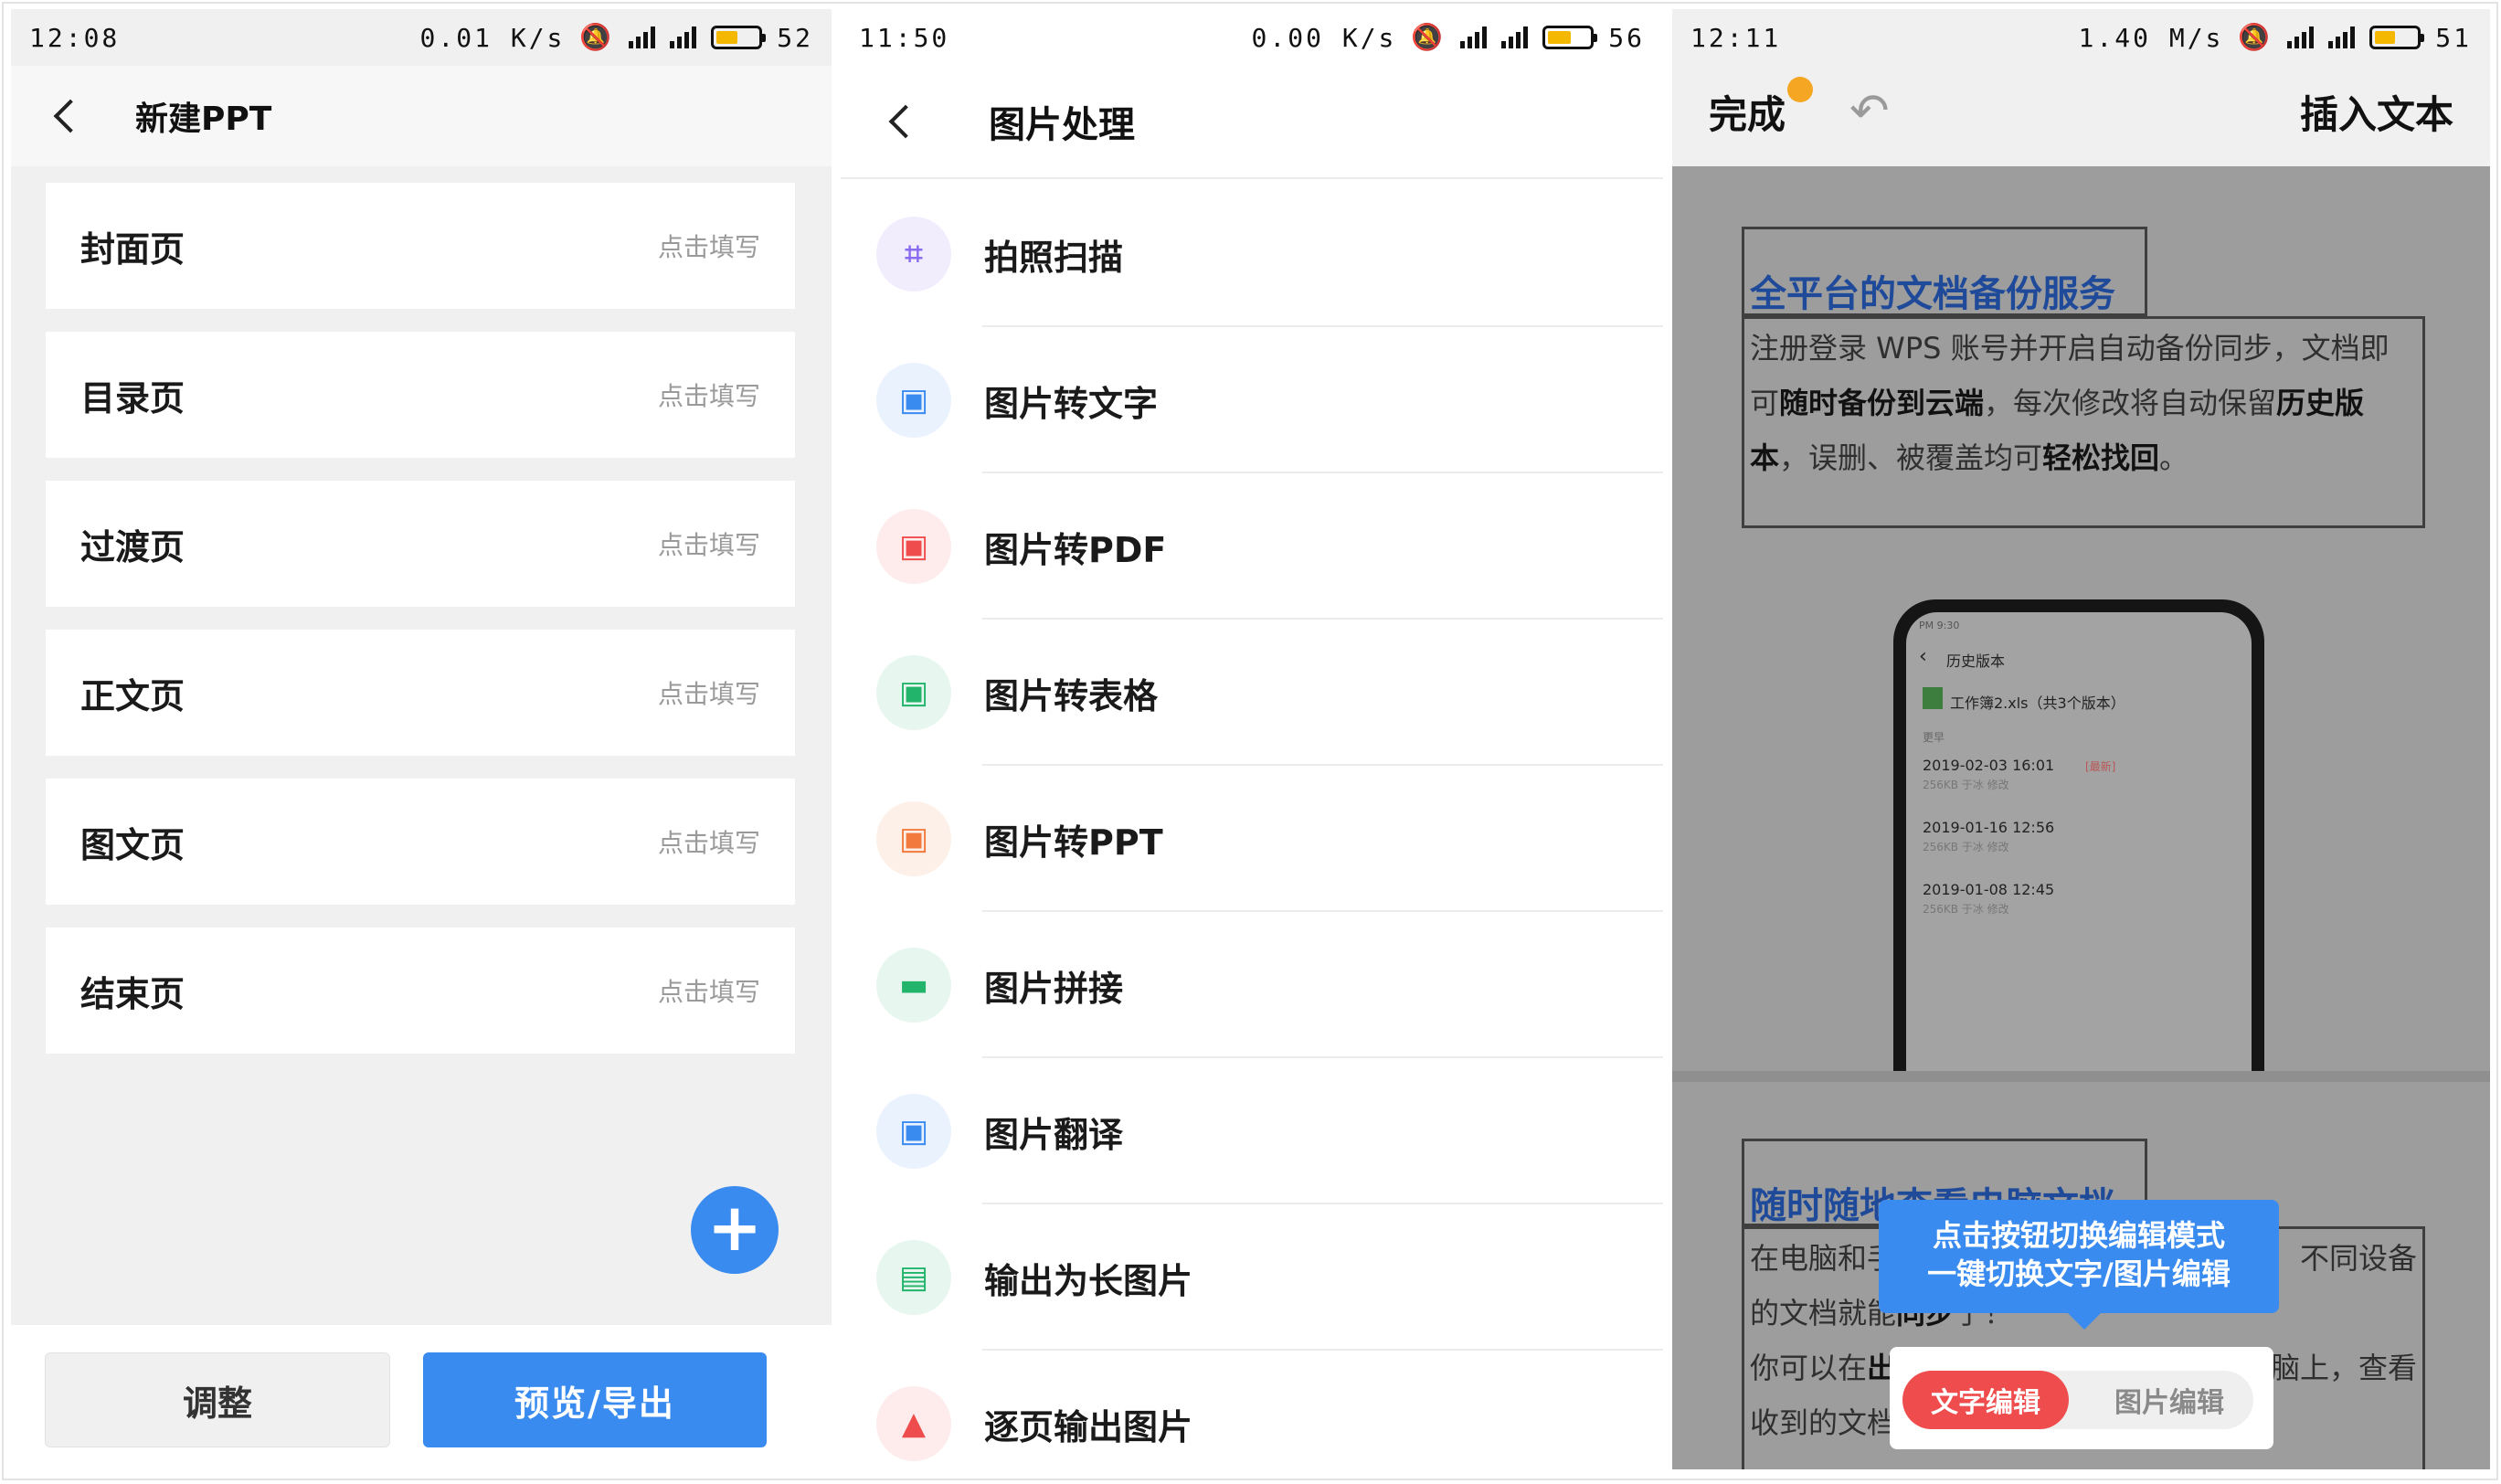 This screenshot has width=2501, height=1484. What do you see at coordinates (1071, 693) in the screenshot?
I see `tool-label: 图片转表格` at bounding box center [1071, 693].